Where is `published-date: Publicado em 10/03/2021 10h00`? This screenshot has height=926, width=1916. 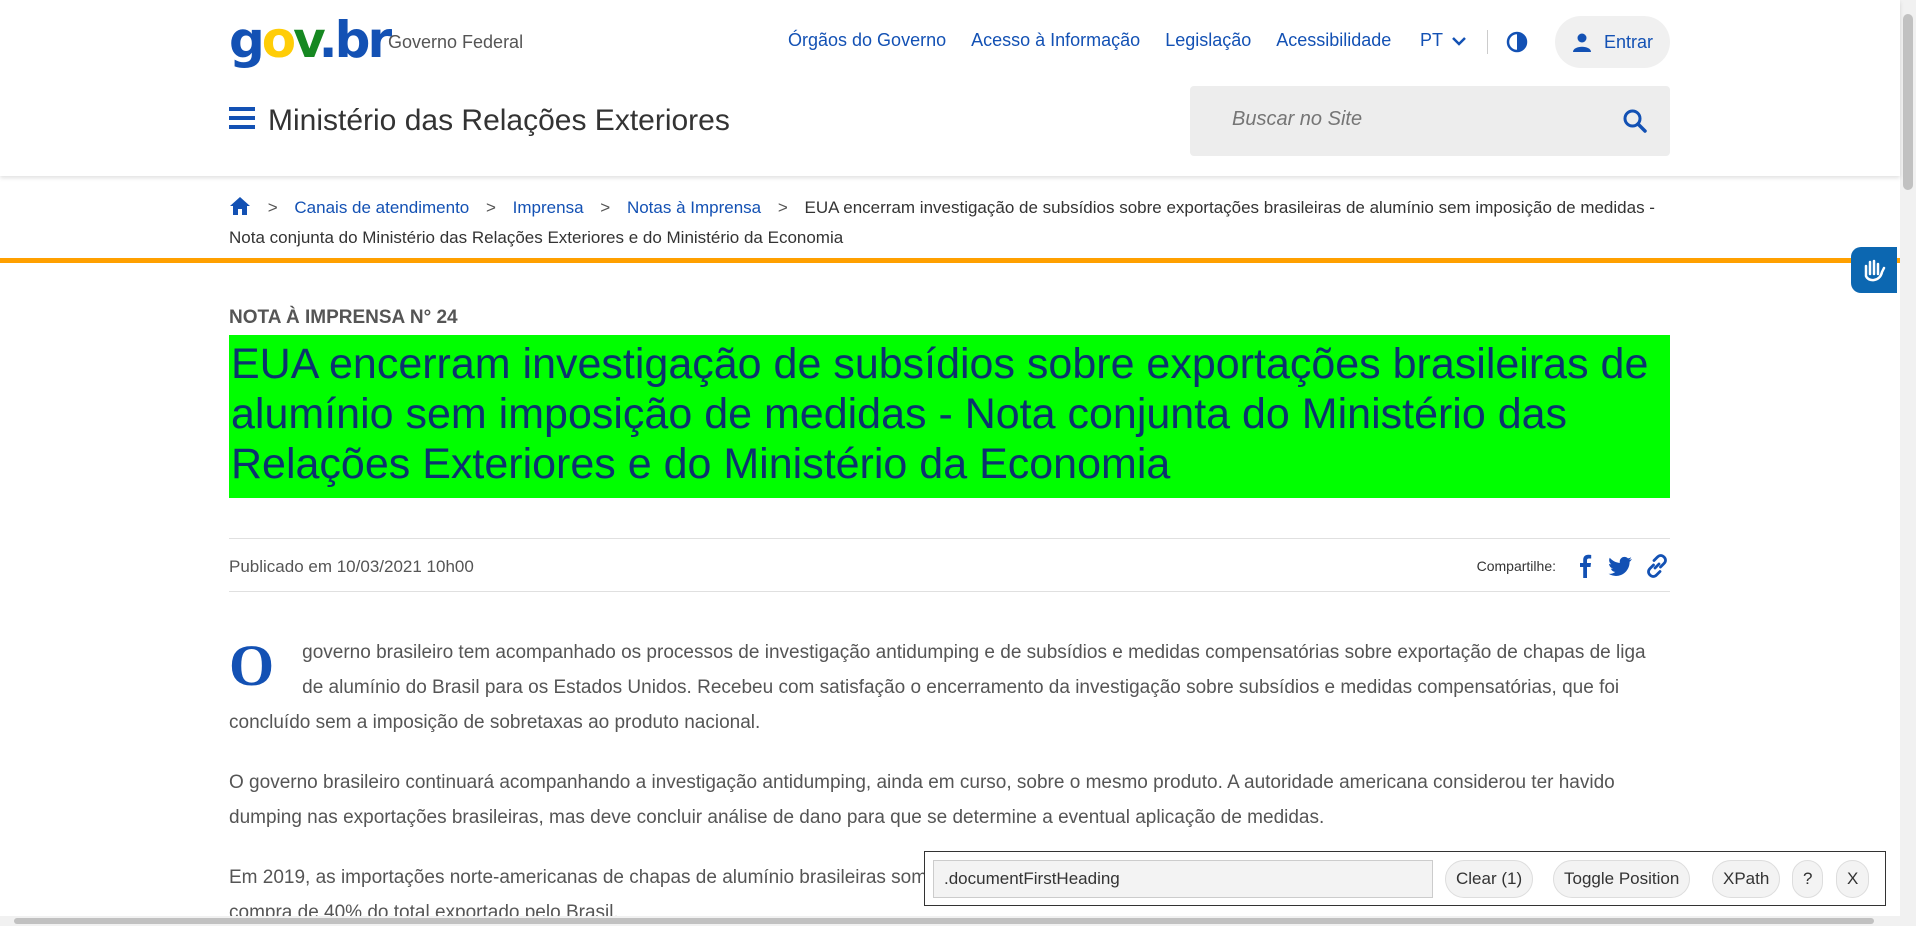
published-date: Publicado em 10/03/2021 10h00 is located at coordinates (351, 566).